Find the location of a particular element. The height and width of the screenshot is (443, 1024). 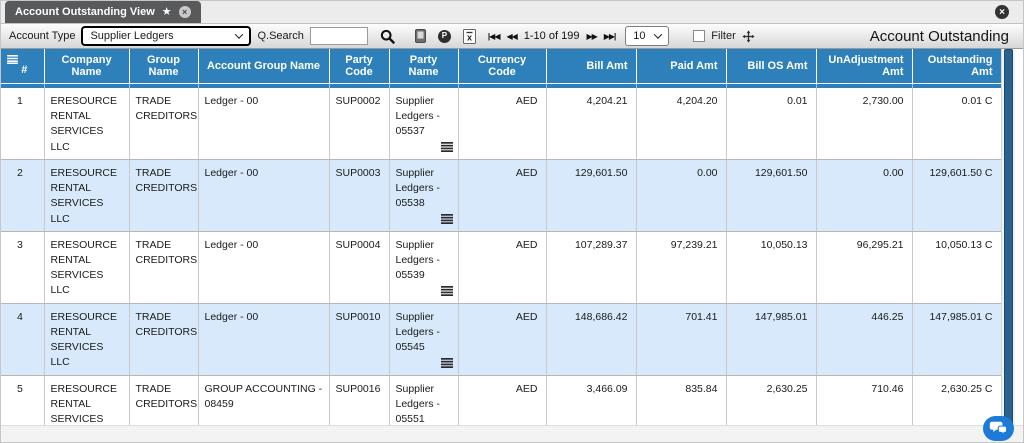

pagination: |◀◀ ◀◀ 1-10 of 199 ▶▶ ▶▶| is located at coordinates (552, 36).